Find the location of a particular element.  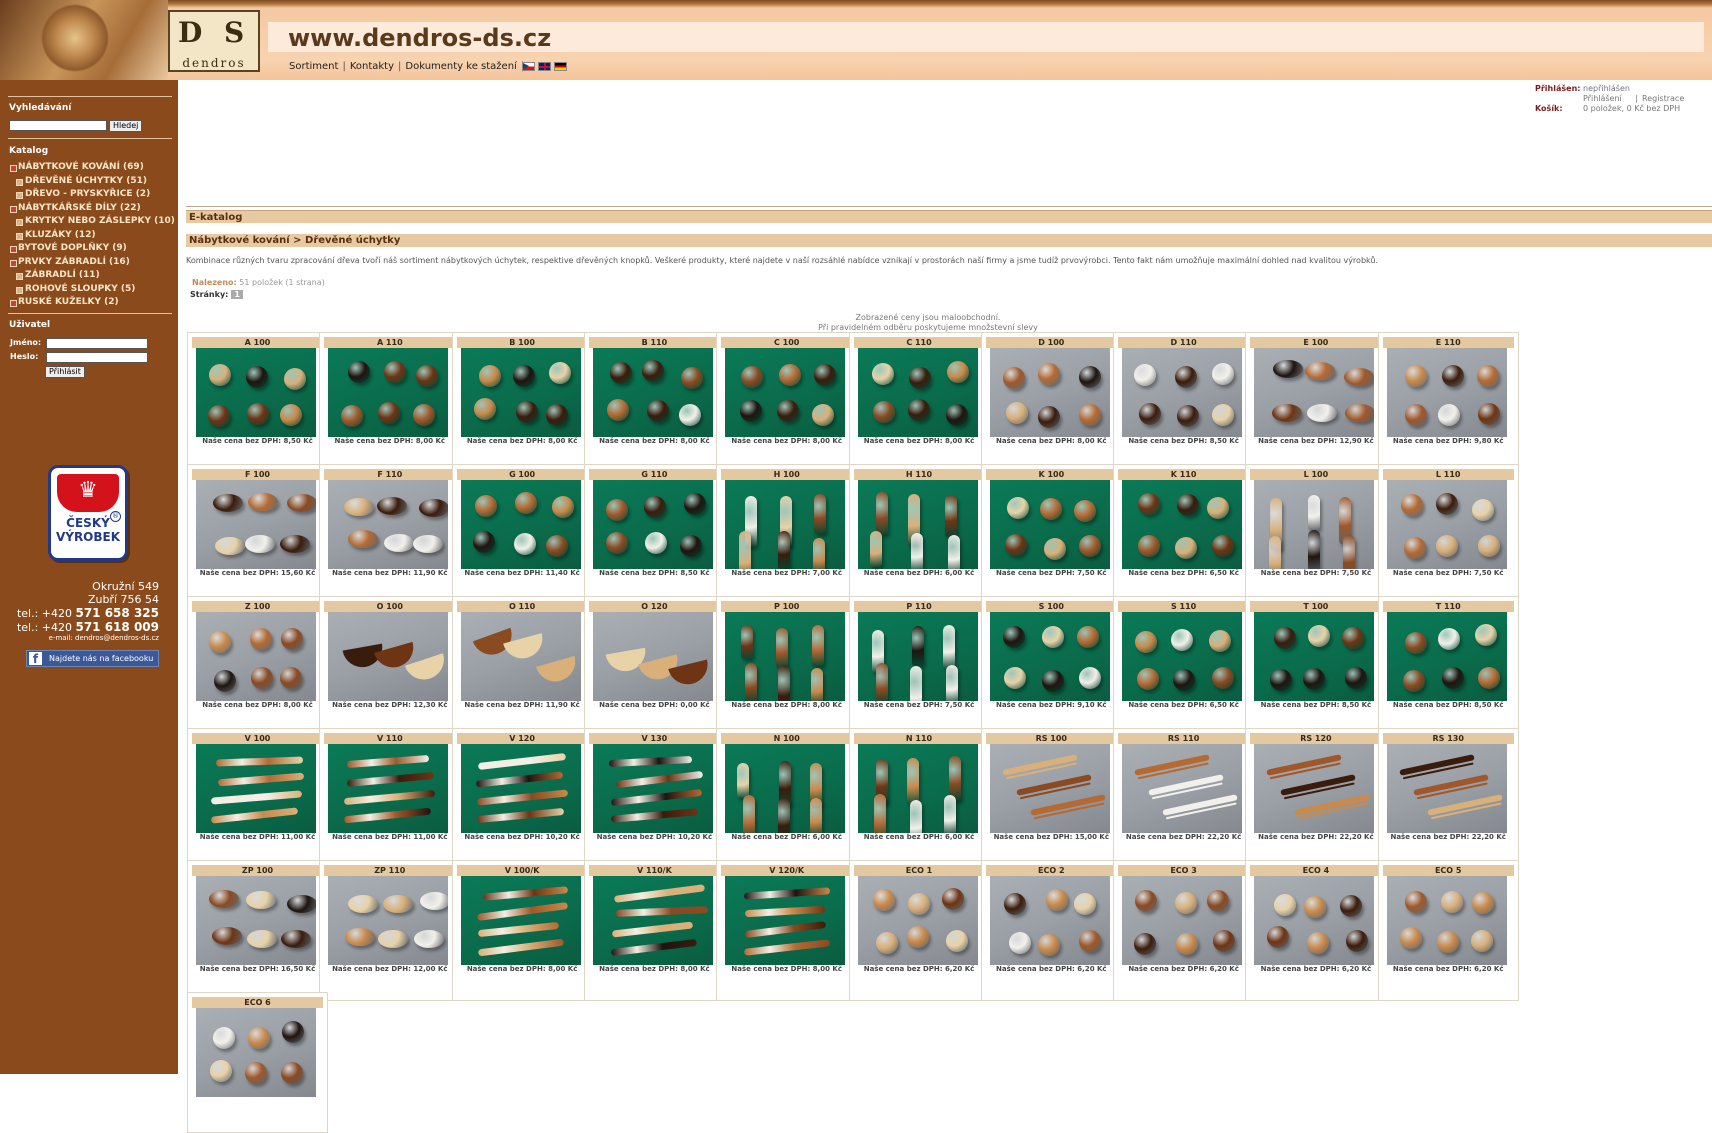

product-code: F 110 is located at coordinates (390, 474).